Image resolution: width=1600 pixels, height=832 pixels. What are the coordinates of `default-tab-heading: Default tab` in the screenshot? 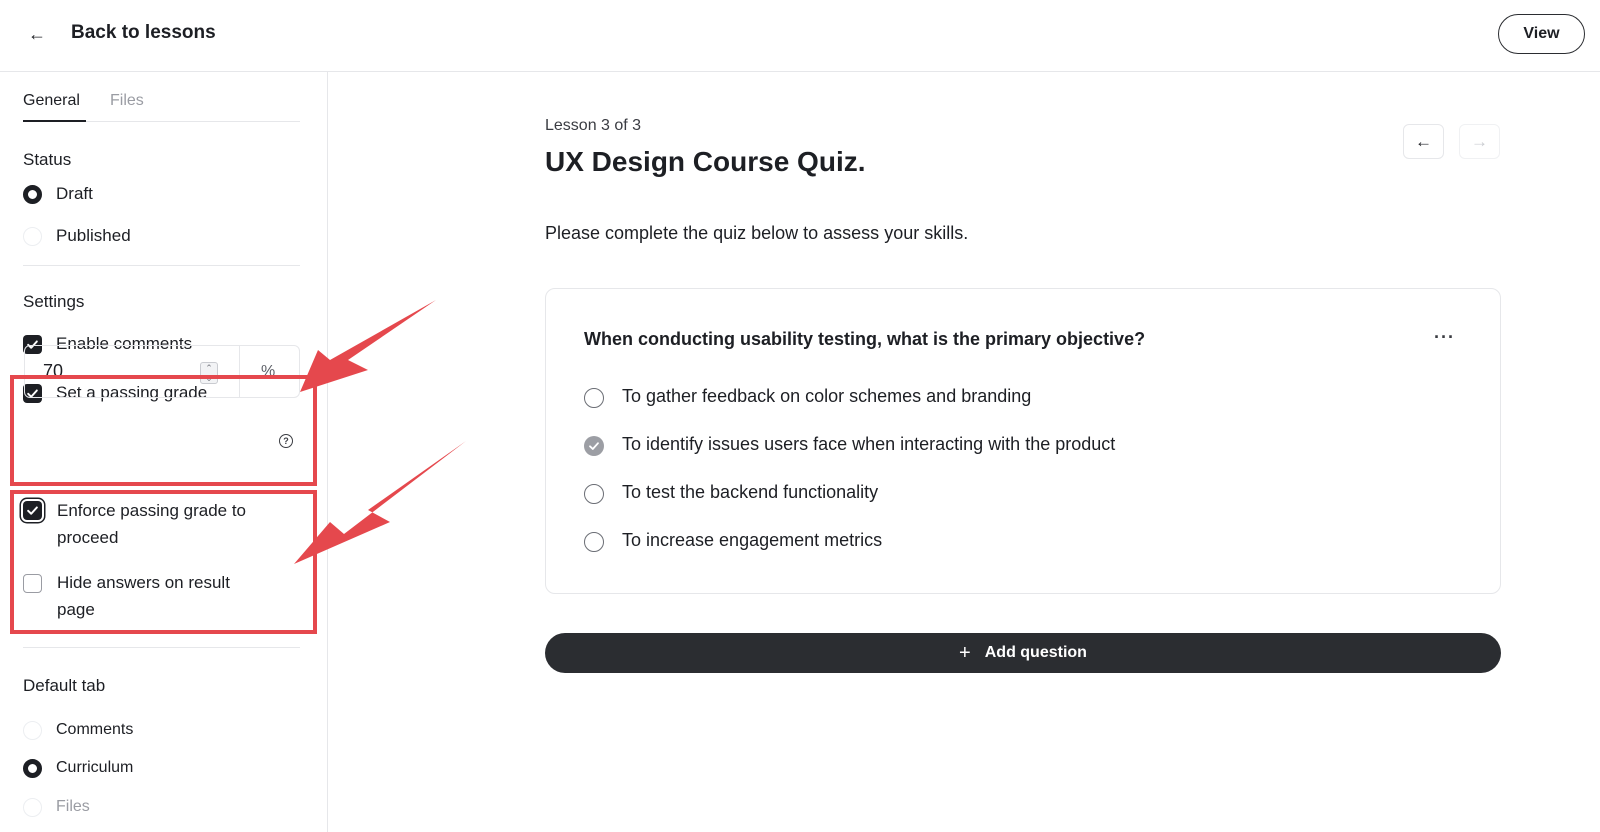 It's located at (64, 685).